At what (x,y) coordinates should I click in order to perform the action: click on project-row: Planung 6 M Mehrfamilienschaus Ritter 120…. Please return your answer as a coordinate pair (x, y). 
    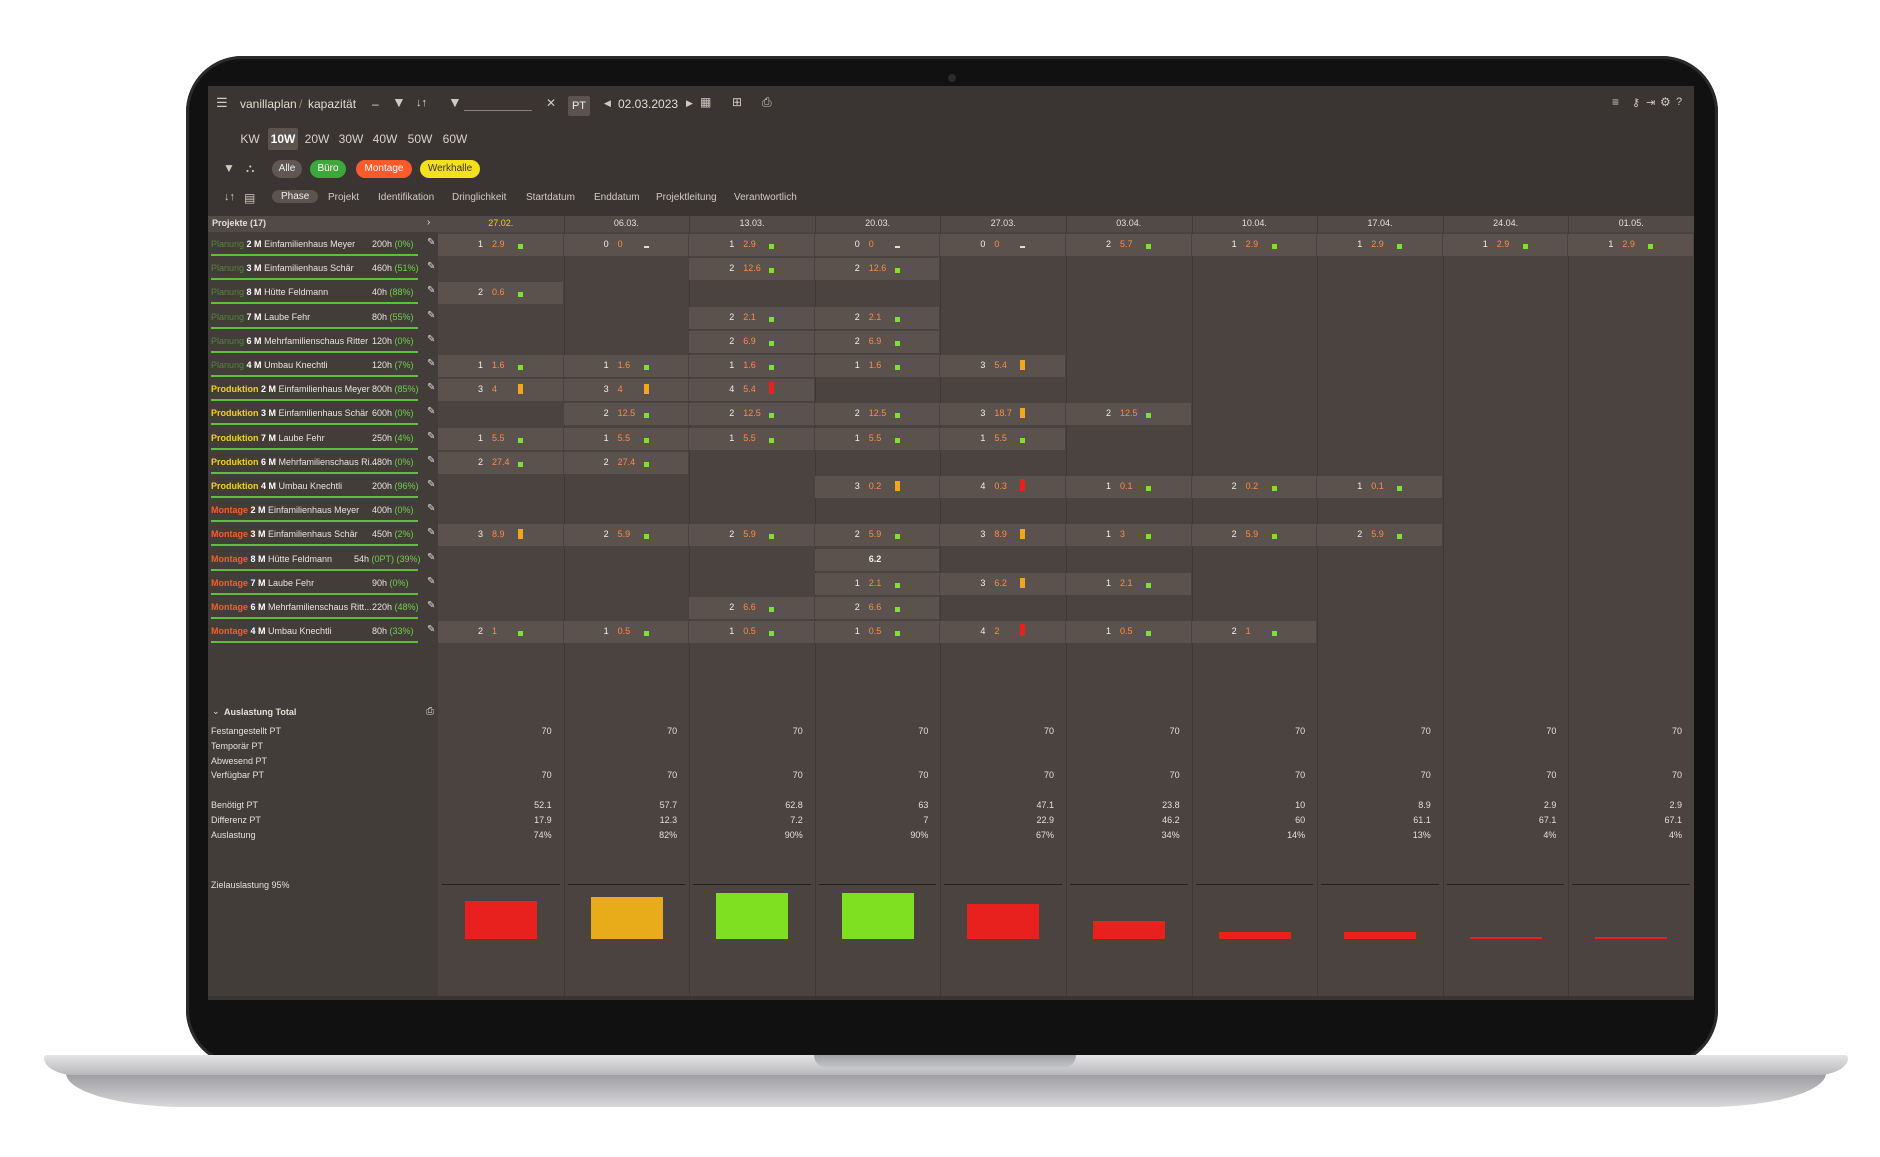
    Looking at the image, I should click on (323, 342).